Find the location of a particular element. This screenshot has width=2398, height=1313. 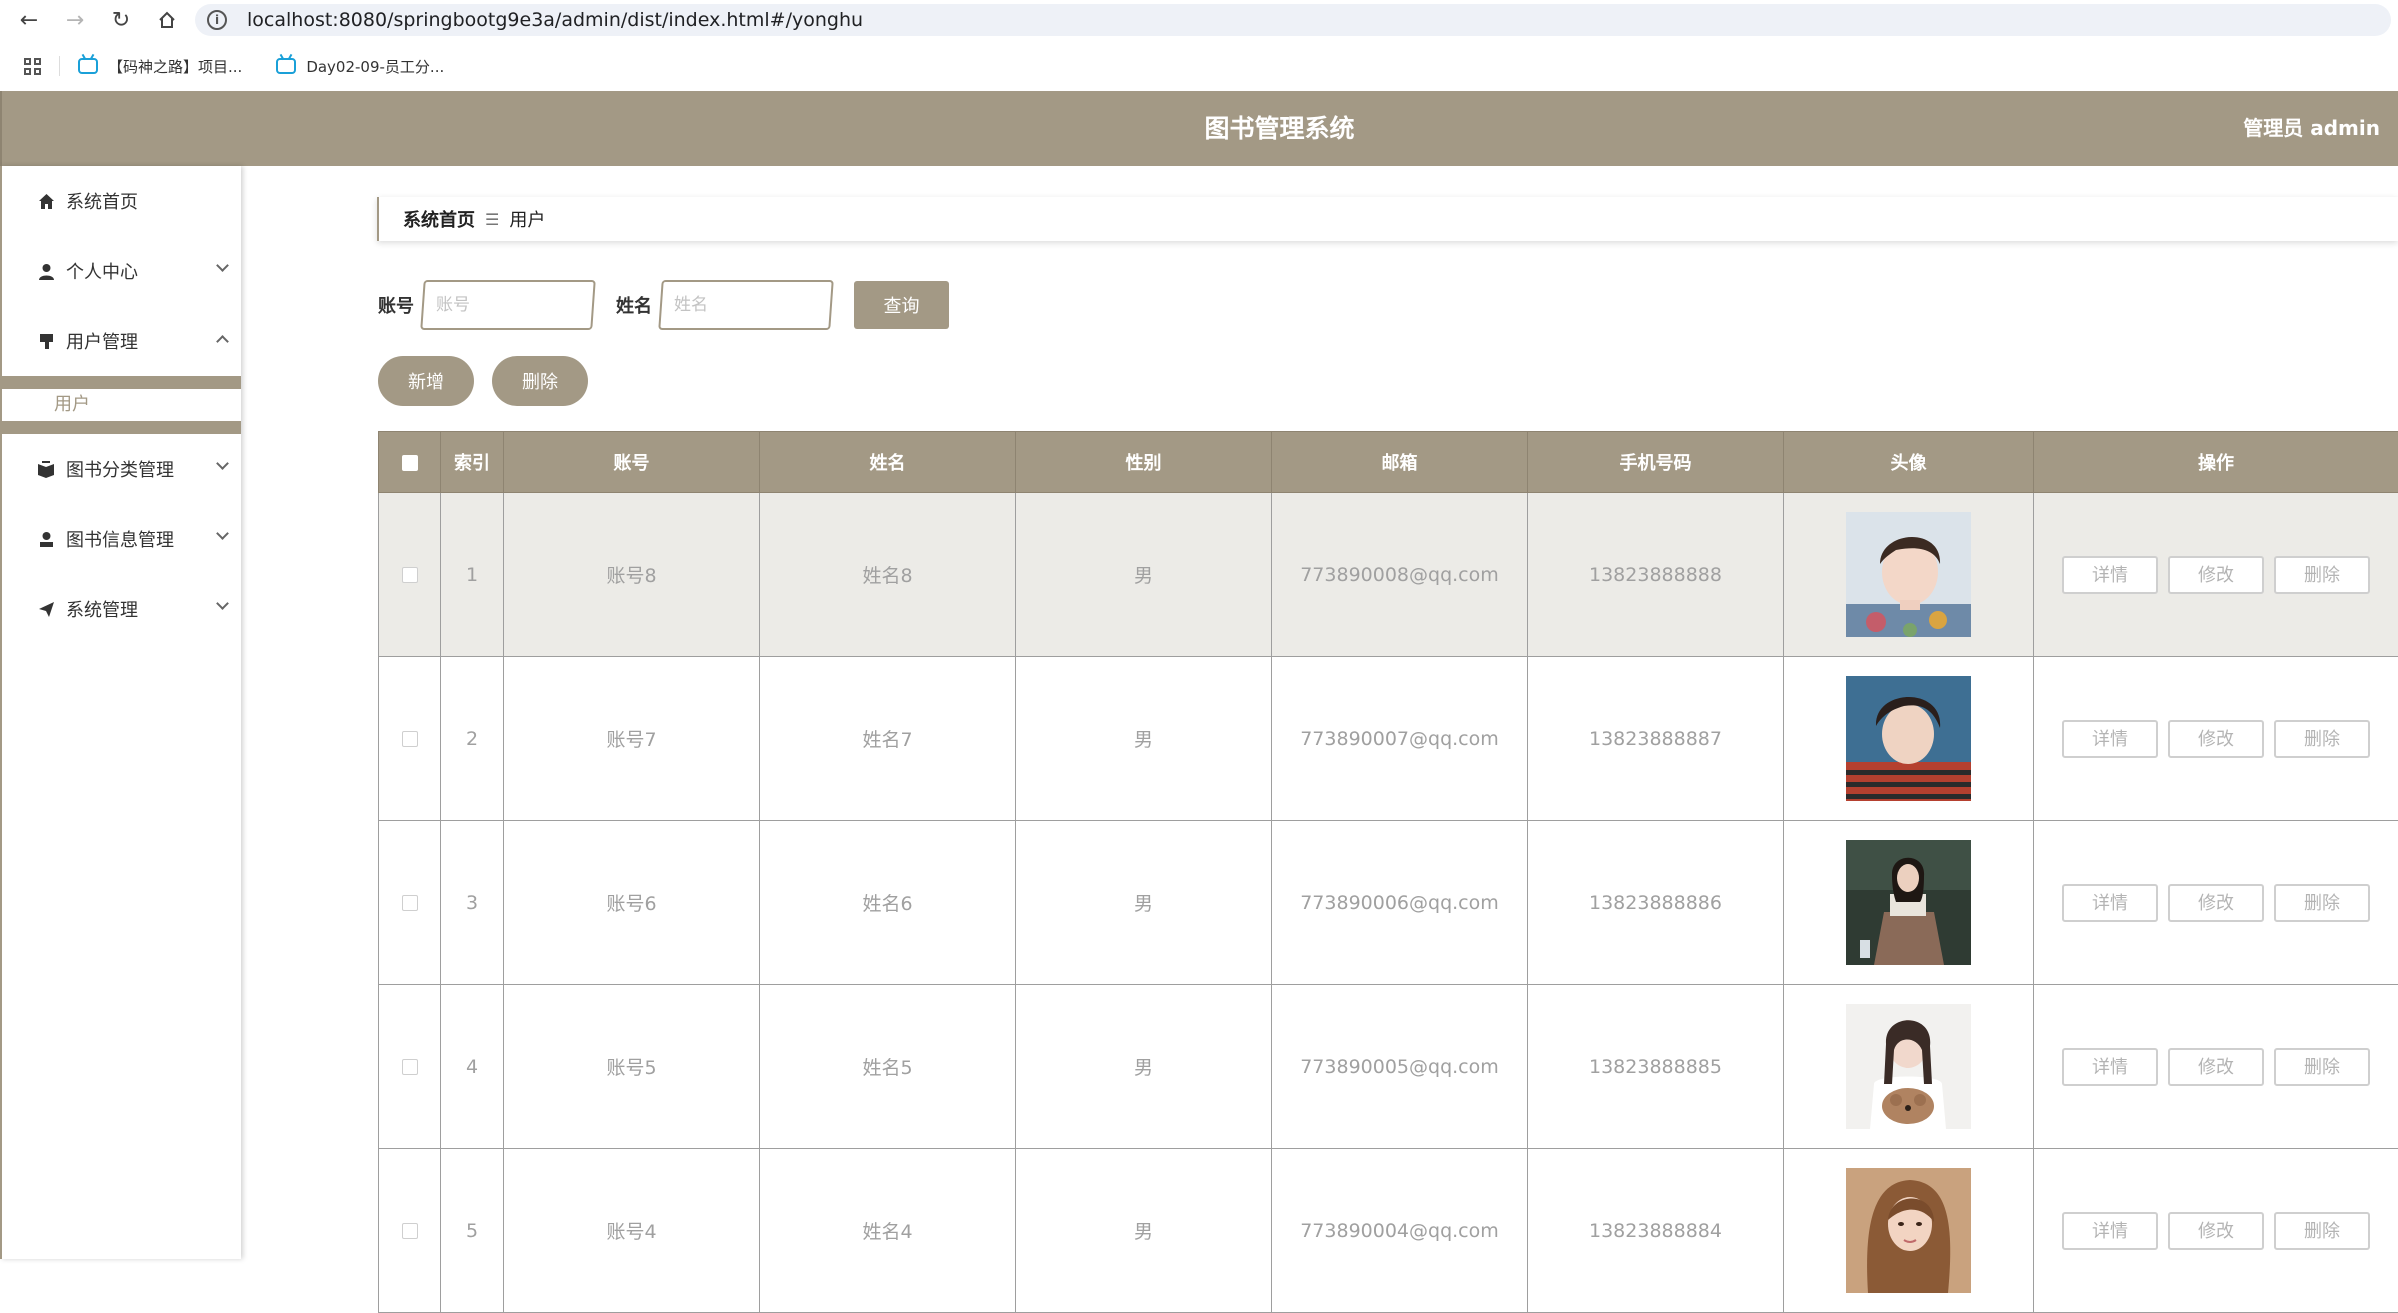

avatar-image is located at coordinates (1908, 574).